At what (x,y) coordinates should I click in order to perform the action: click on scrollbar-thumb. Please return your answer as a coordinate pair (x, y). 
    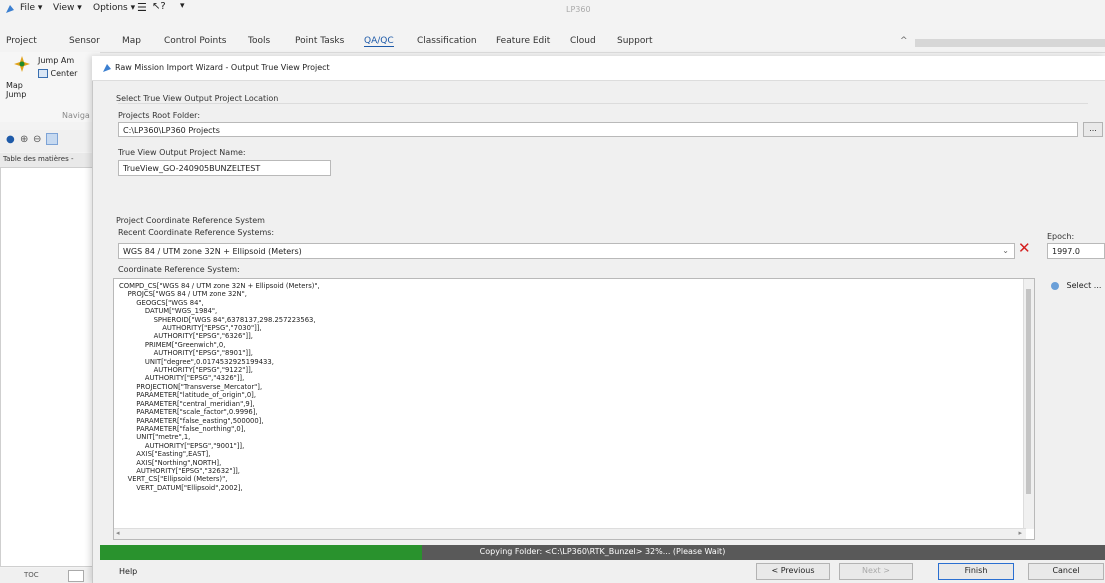
    Looking at the image, I should click on (1028, 391).